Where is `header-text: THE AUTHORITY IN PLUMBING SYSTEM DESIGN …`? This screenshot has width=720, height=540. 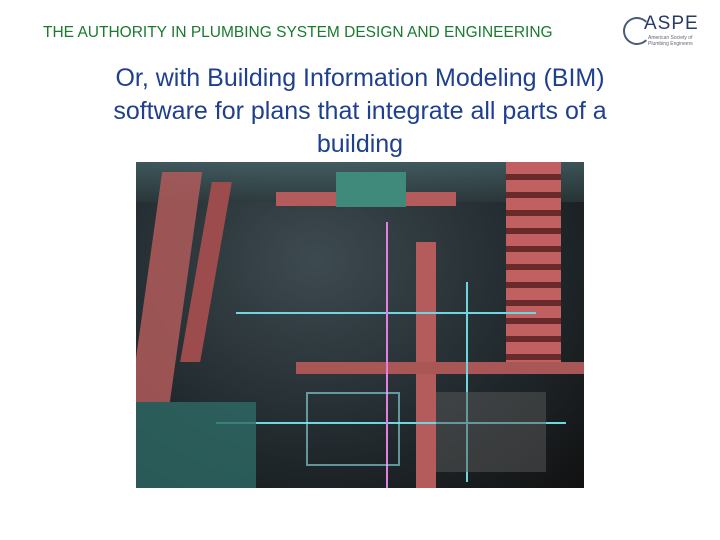 header-text: THE AUTHORITY IN PLUMBING SYSTEM DESIGN … is located at coordinates (298, 32).